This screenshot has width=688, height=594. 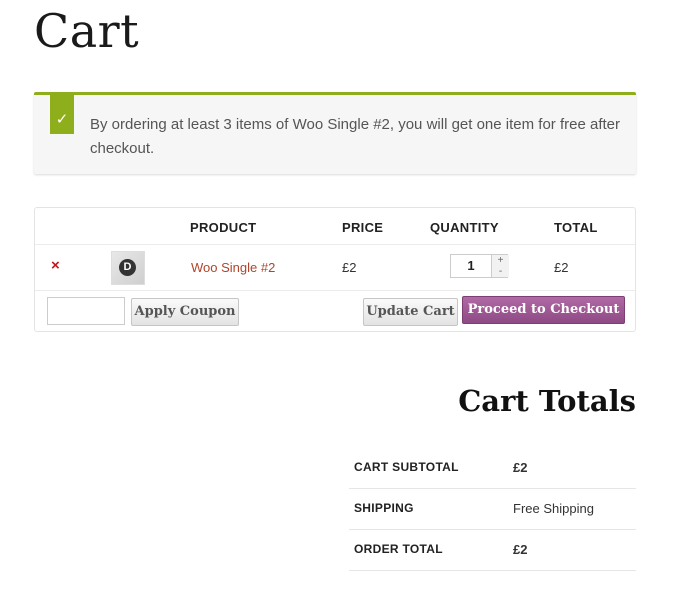 I want to click on totals-label: SHIPPING, so click(x=384, y=508).